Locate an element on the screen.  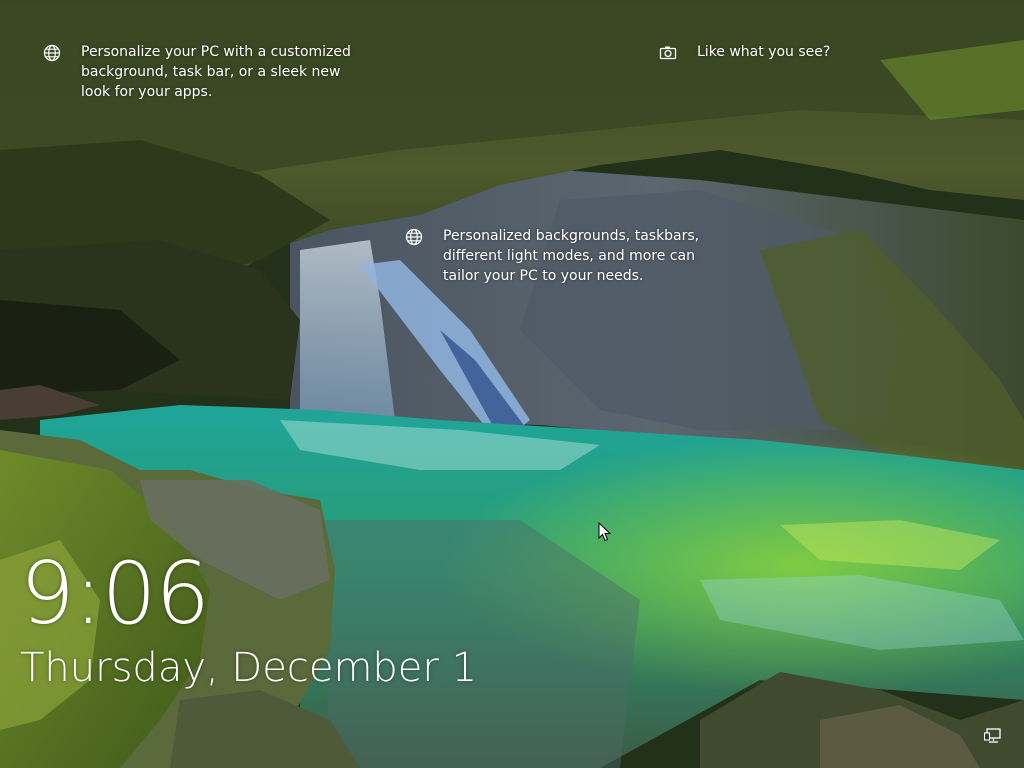
lock-clock: 9:06 Thursday, December 1 is located at coordinates (248, 621).